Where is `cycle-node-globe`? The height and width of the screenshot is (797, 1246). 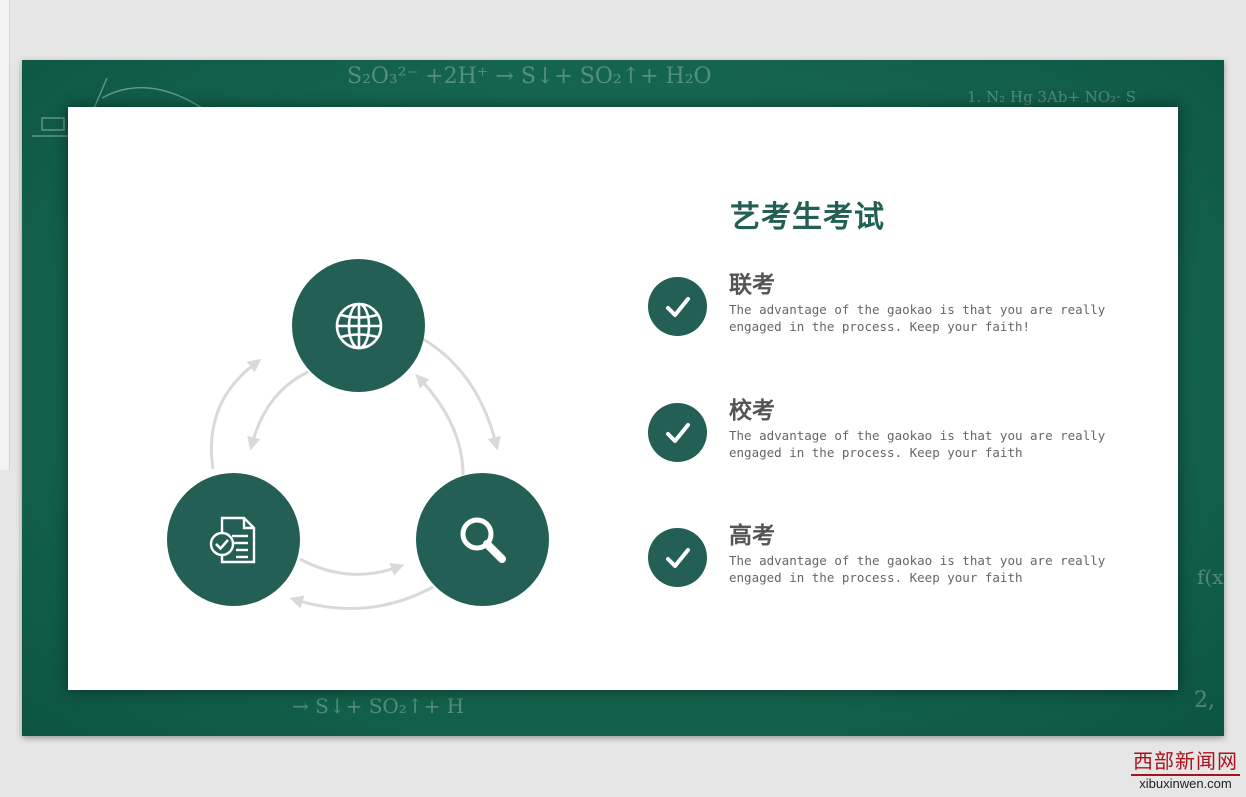
cycle-node-globe is located at coordinates (358, 325).